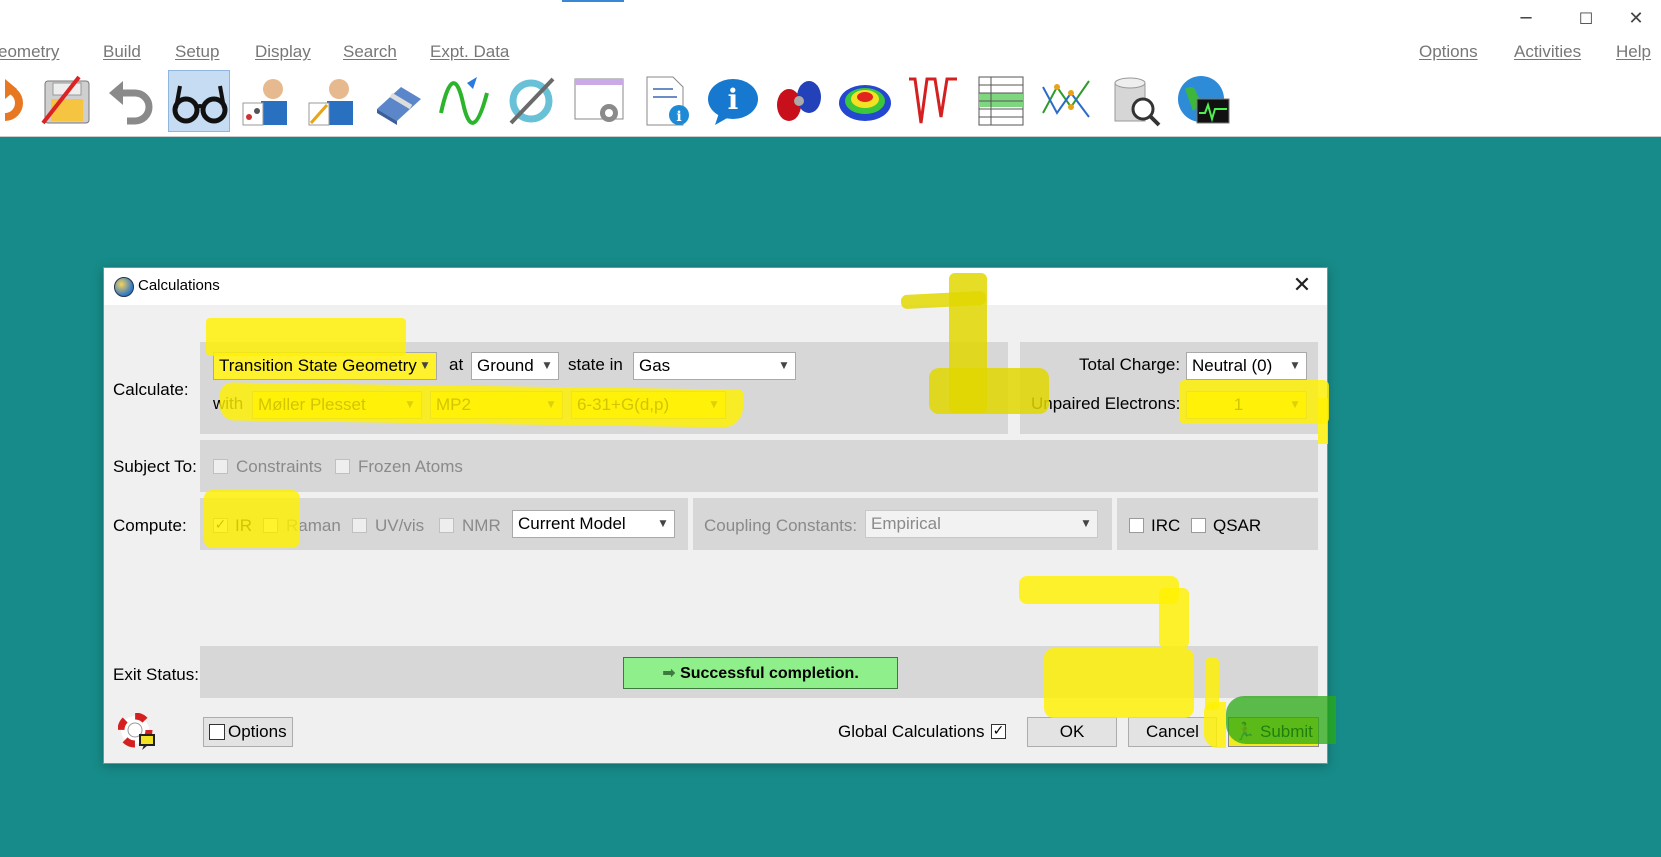  Describe the element at coordinates (1547, 52) in the screenshot. I see `menu-activities: Activities` at that location.